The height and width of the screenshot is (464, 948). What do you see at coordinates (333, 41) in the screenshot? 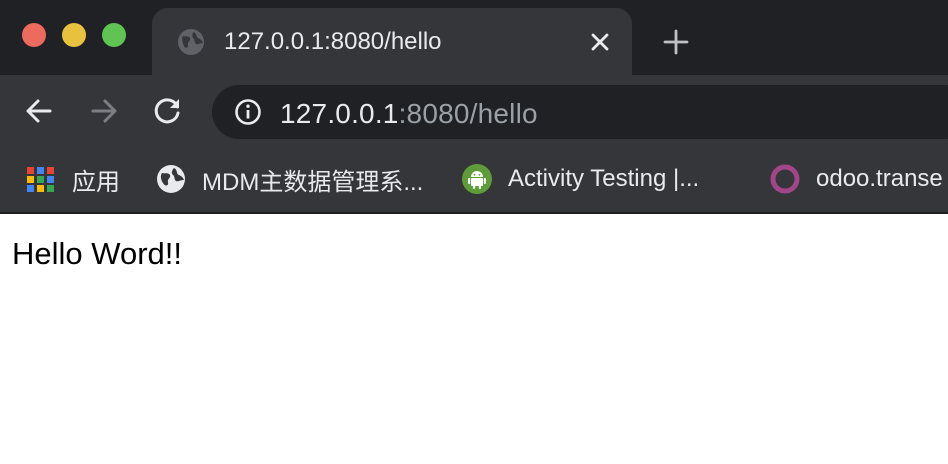
I see `tab-title: 127.0.0.1:8080/hello` at bounding box center [333, 41].